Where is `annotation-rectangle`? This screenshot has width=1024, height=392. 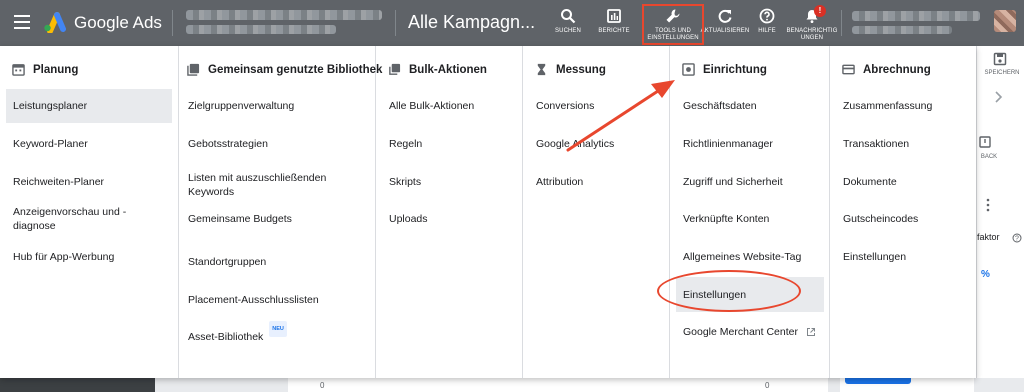 annotation-rectangle is located at coordinates (673, 24).